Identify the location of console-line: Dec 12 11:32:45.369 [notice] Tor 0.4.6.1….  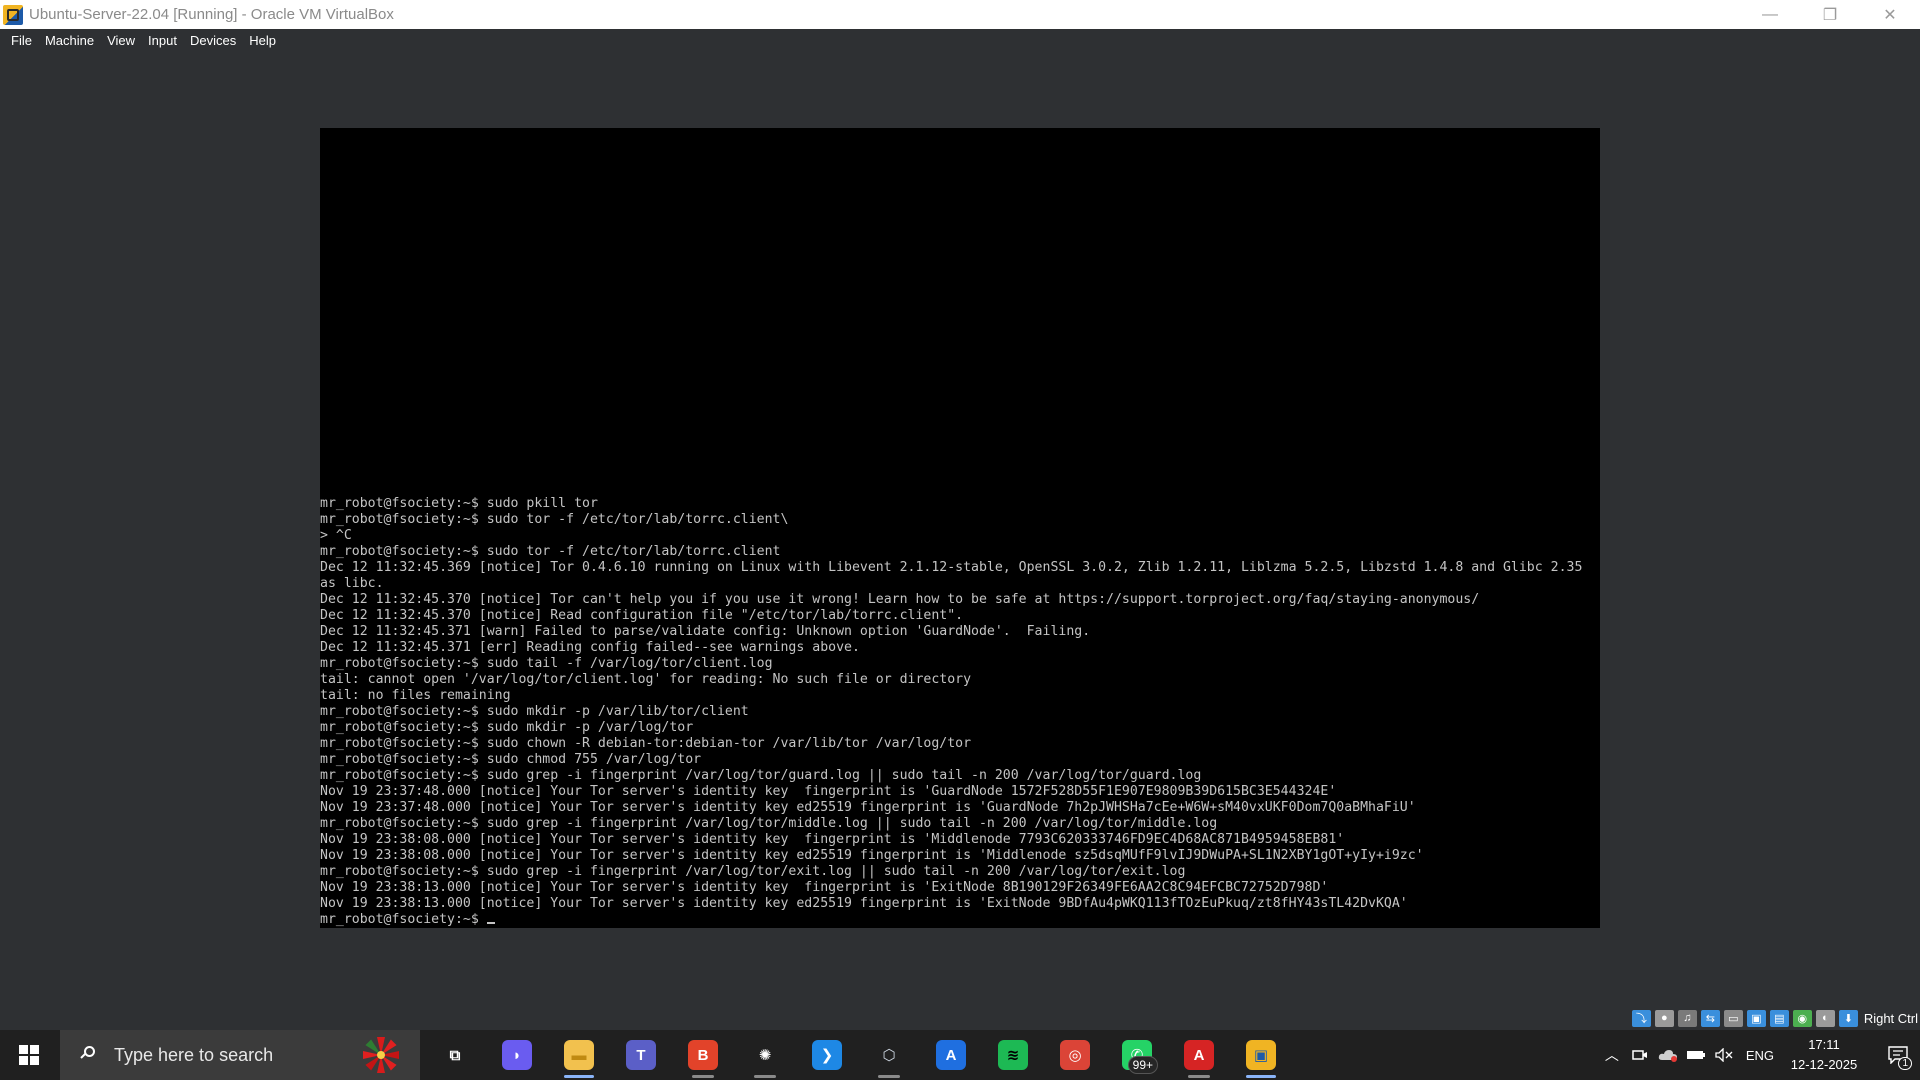
(951, 567).